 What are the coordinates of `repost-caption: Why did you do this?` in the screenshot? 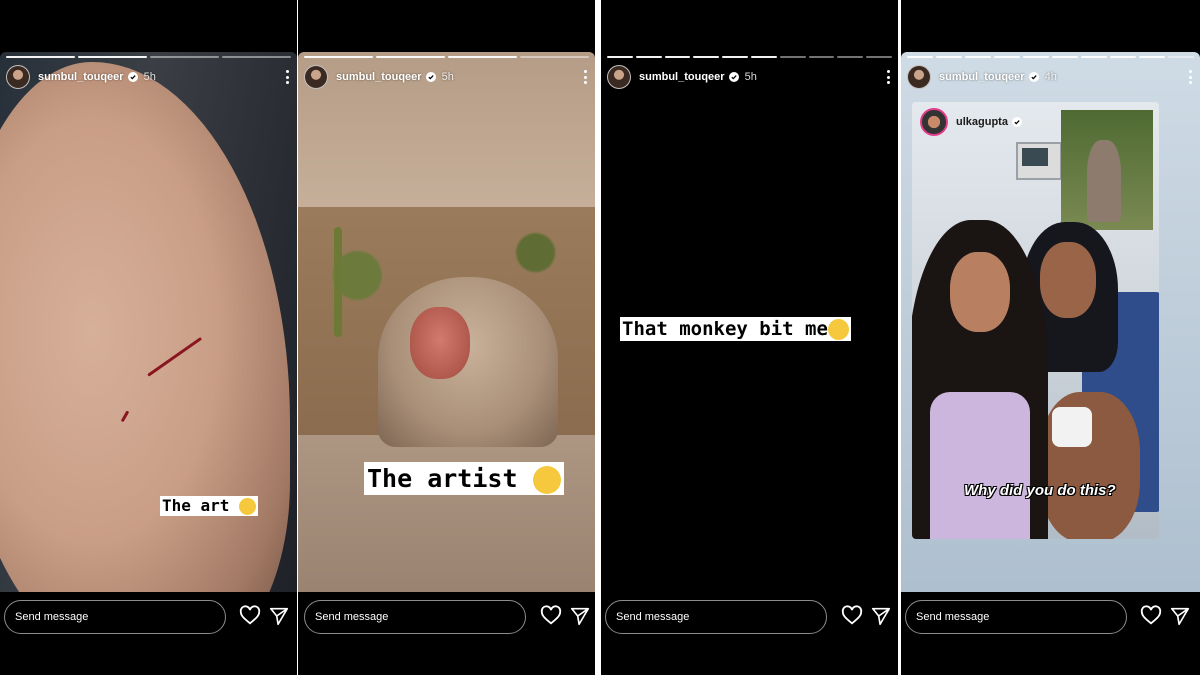 It's located at (1040, 490).